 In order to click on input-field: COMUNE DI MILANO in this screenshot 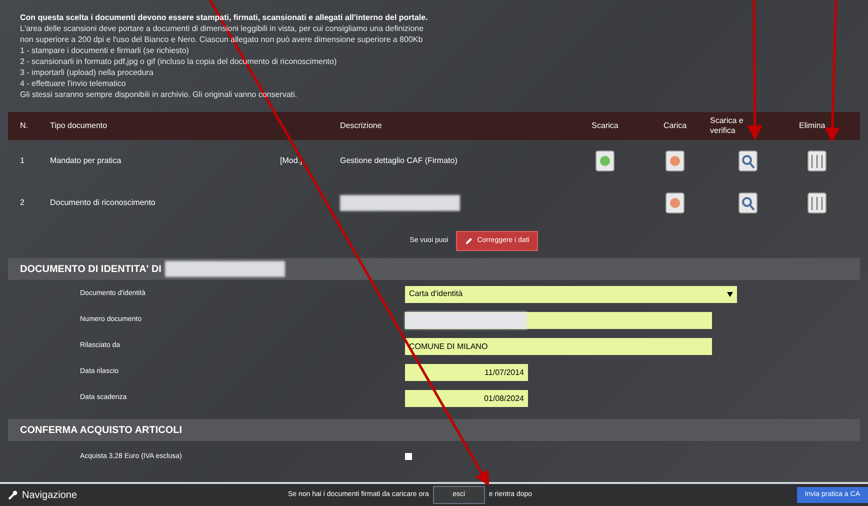, I will do `click(558, 346)`.